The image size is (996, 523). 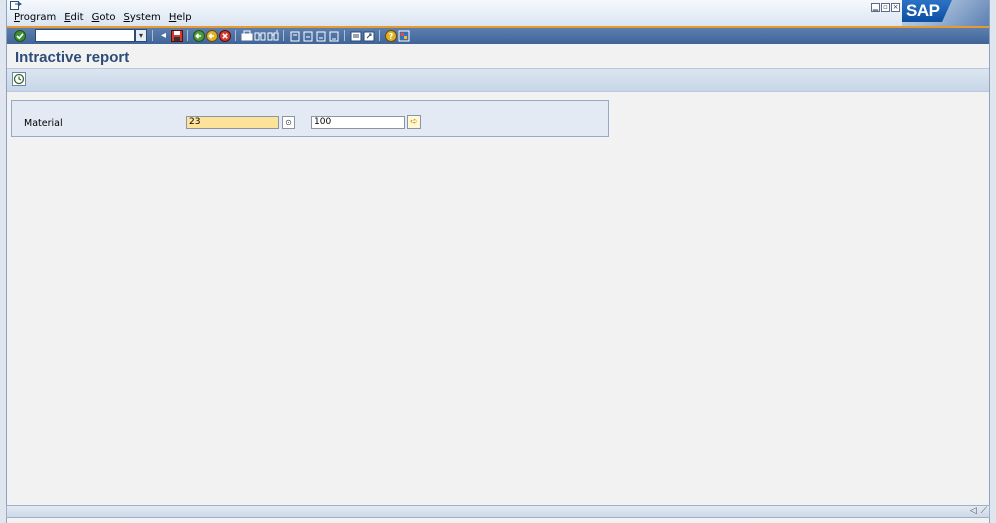 I want to click on menu-bar: Program Edit Goto System Help ▁ ▫ × SAP, so click(x=498, y=13).